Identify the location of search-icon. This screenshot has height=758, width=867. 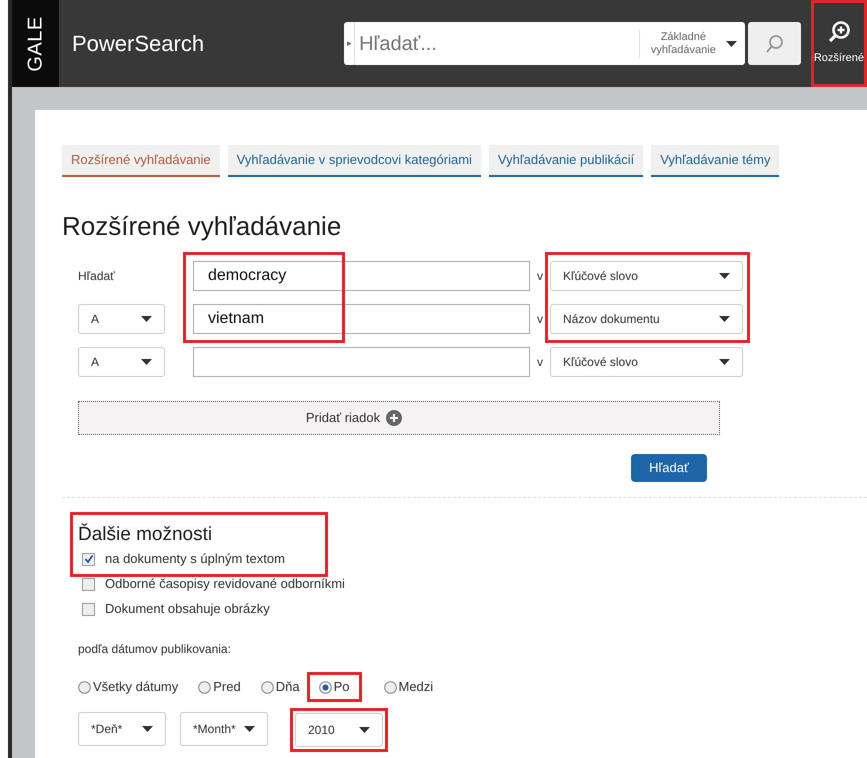
(774, 44).